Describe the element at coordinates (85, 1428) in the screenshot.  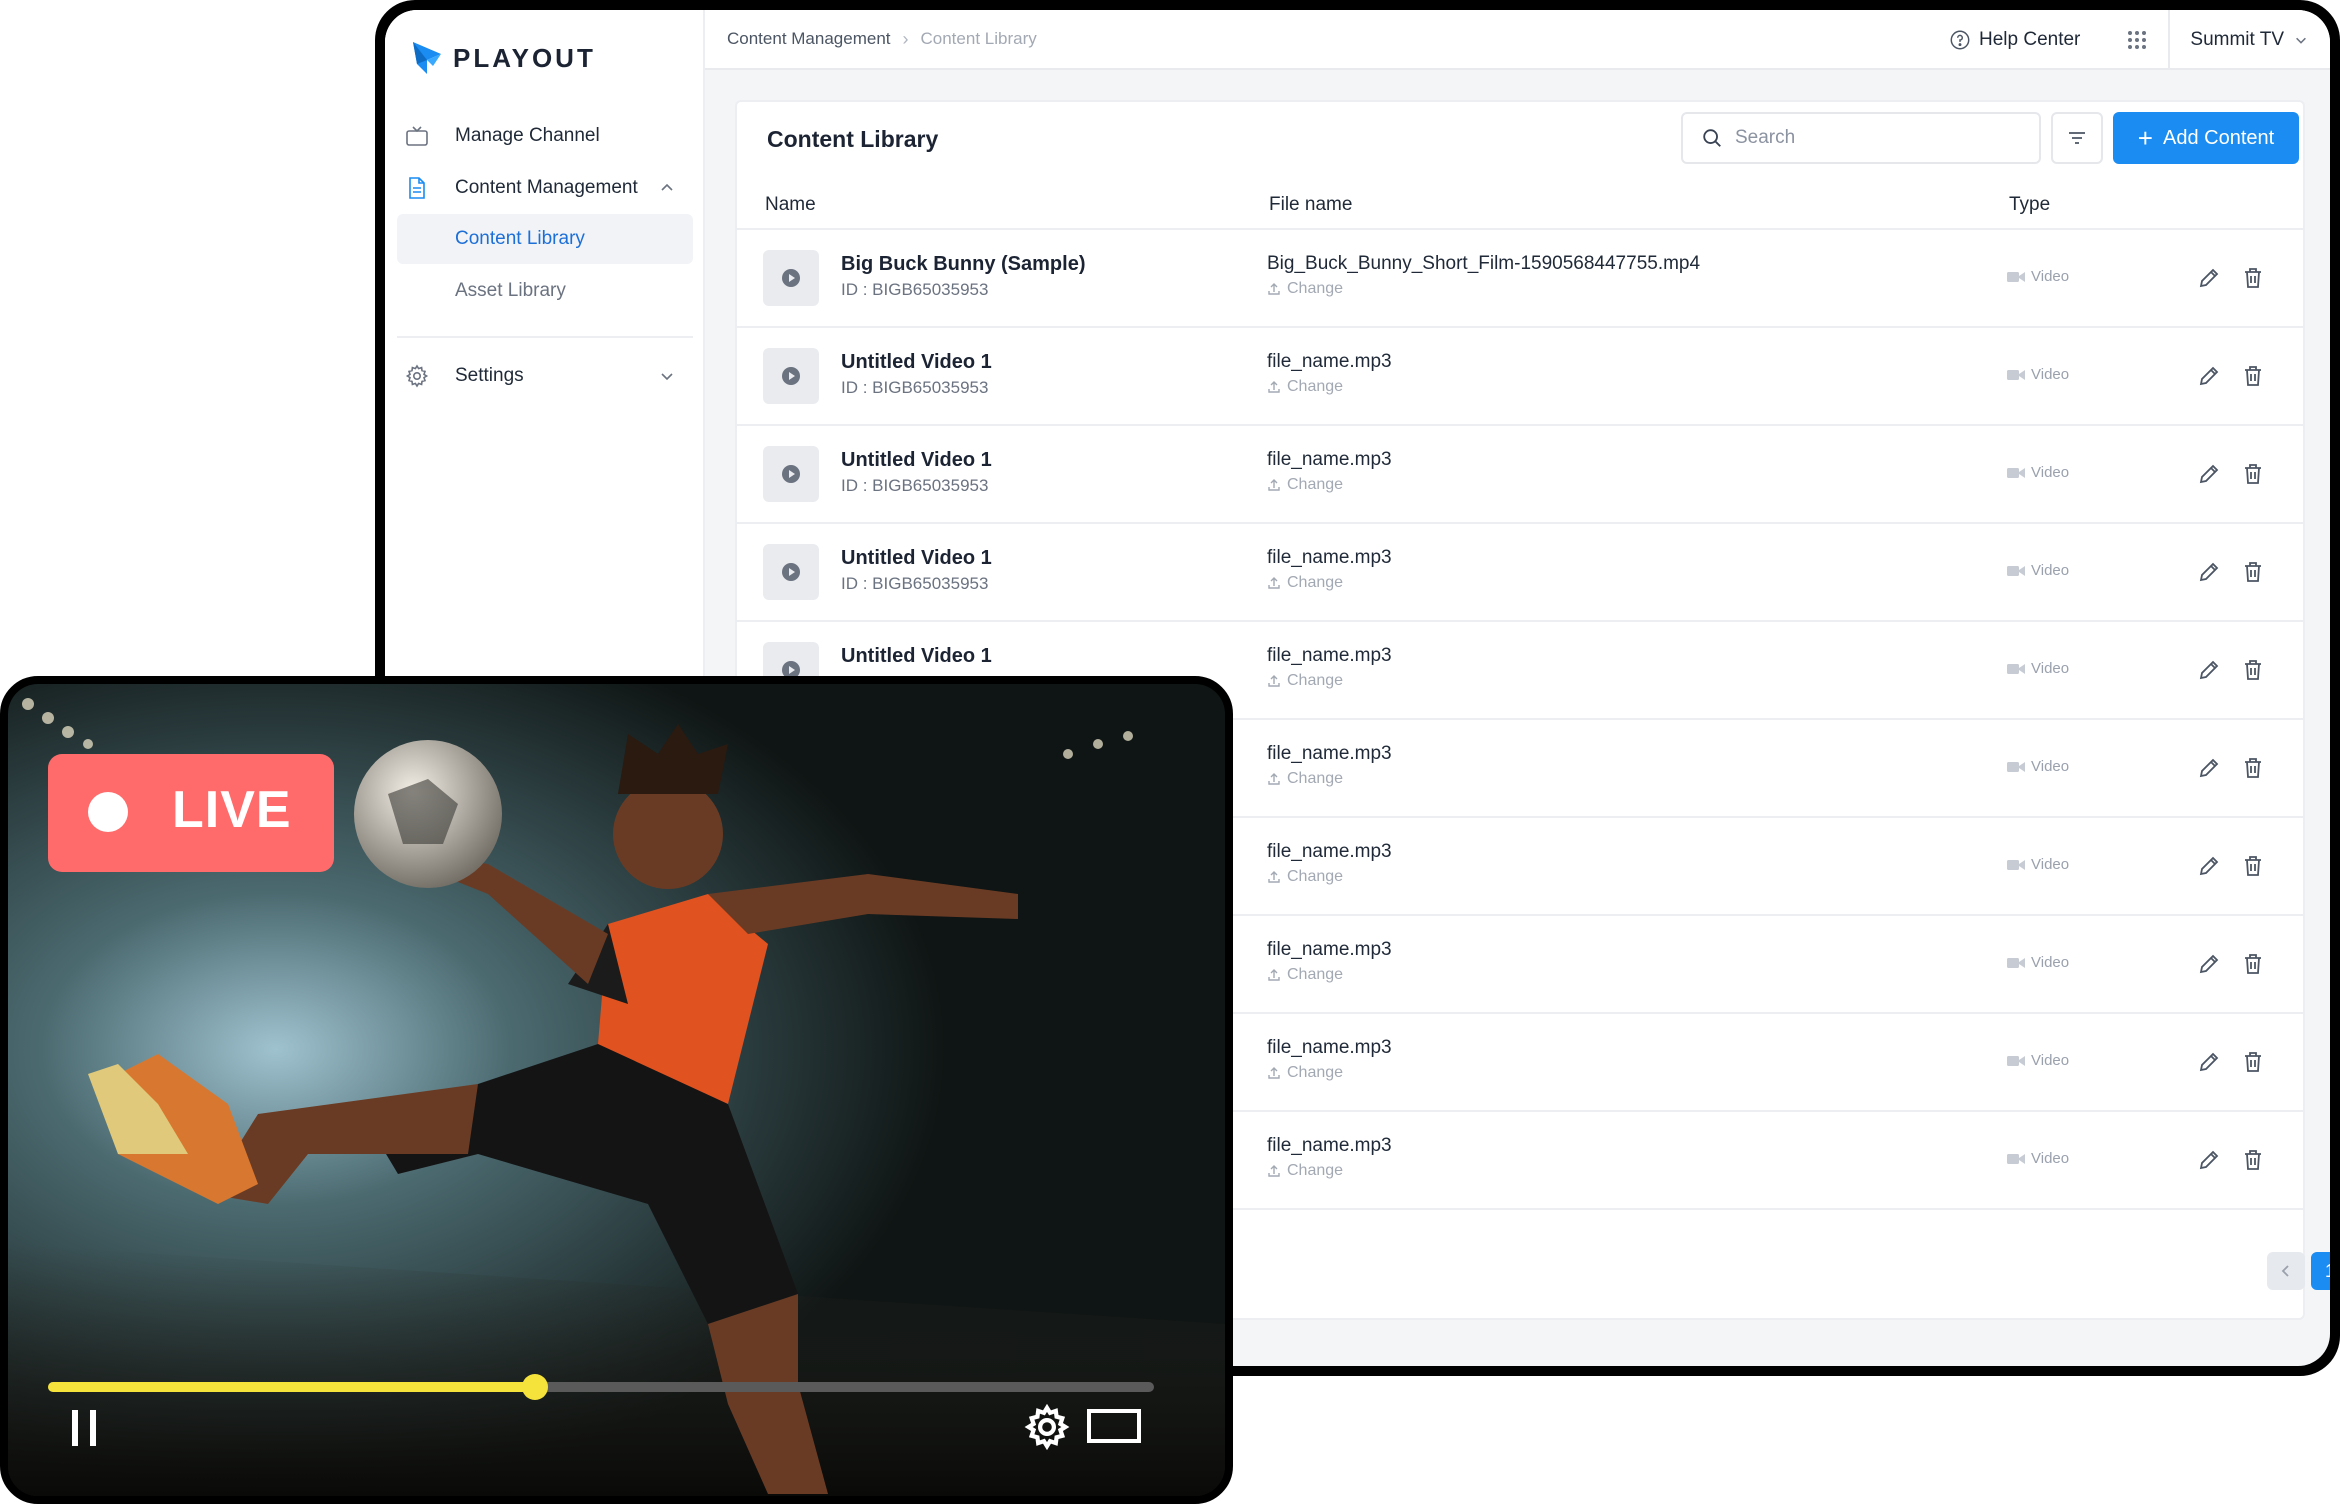
I see `pause-icon` at that location.